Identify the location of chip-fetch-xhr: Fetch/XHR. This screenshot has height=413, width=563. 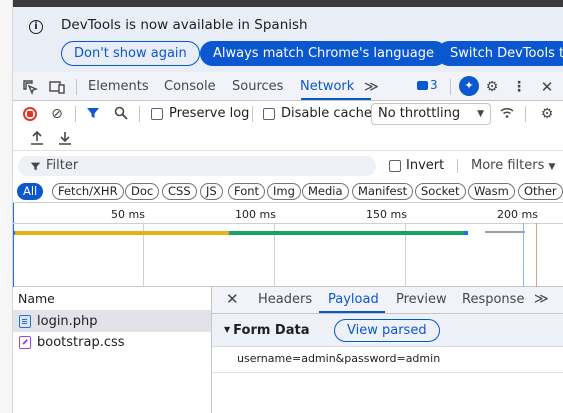
(88, 191).